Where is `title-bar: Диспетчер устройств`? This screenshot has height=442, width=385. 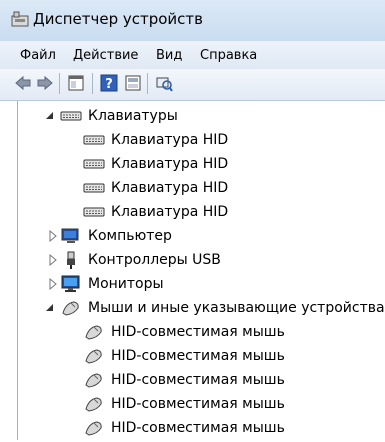 title-bar: Диспетчер устройств is located at coordinates (192, 20).